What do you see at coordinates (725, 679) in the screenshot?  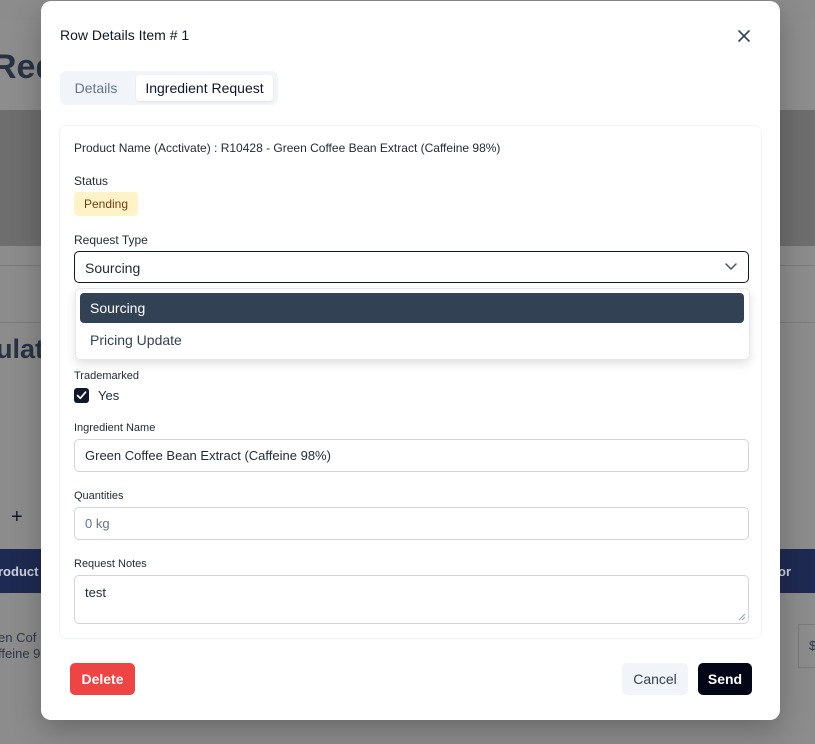 I see `send-button: Send` at bounding box center [725, 679].